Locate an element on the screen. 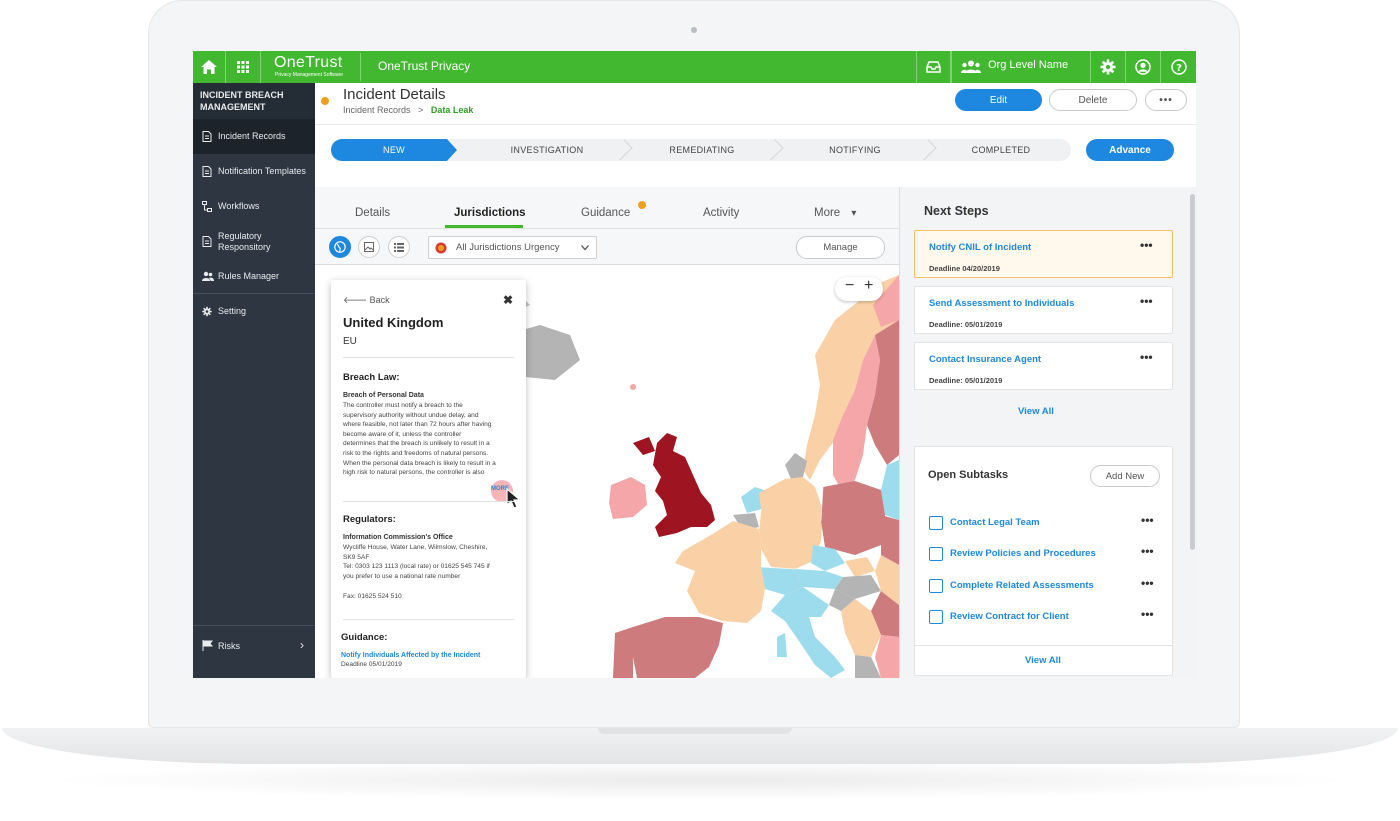  tab-details: Details is located at coordinates (372, 213).